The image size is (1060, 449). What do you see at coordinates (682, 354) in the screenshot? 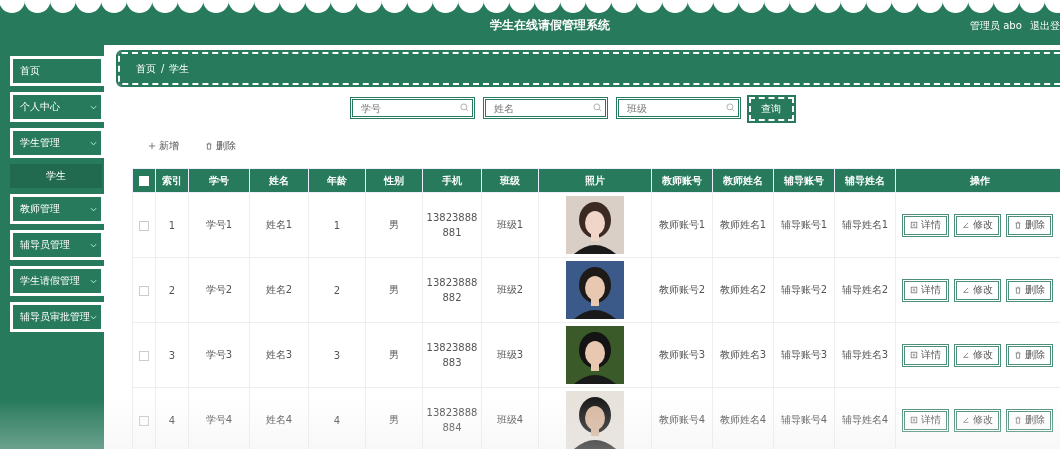
I see `table-cell: 教师账号3` at bounding box center [682, 354].